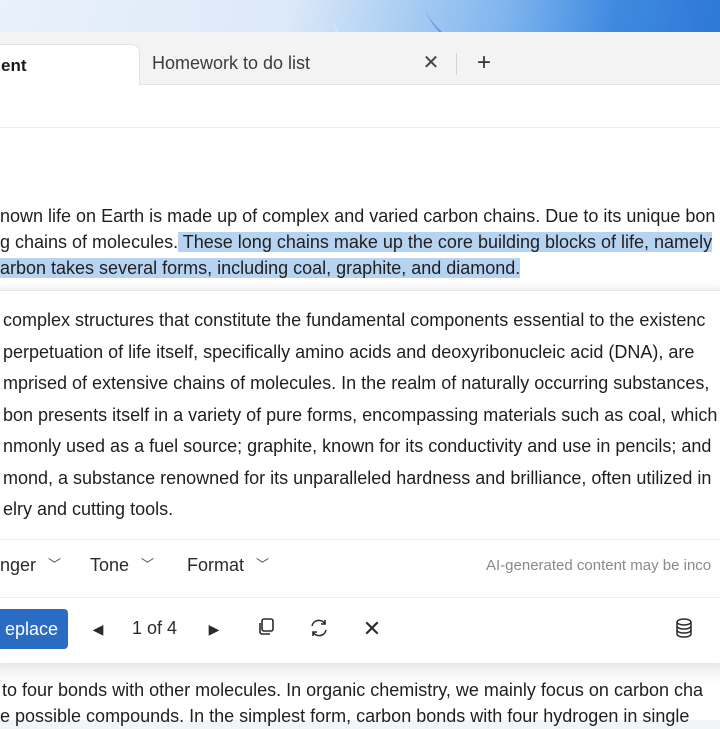 Image resolution: width=720 pixels, height=729 pixels. Describe the element at coordinates (484, 63) in the screenshot. I see `new-tab-icon: +` at that location.